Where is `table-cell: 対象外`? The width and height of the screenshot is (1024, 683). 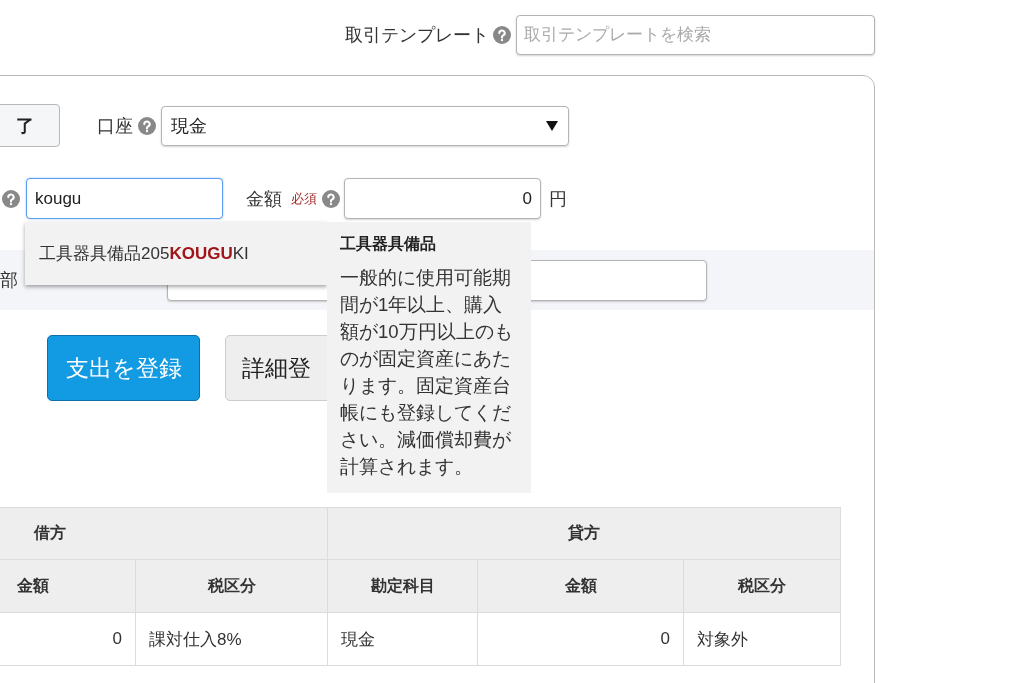
table-cell: 対象外 is located at coordinates (762, 639).